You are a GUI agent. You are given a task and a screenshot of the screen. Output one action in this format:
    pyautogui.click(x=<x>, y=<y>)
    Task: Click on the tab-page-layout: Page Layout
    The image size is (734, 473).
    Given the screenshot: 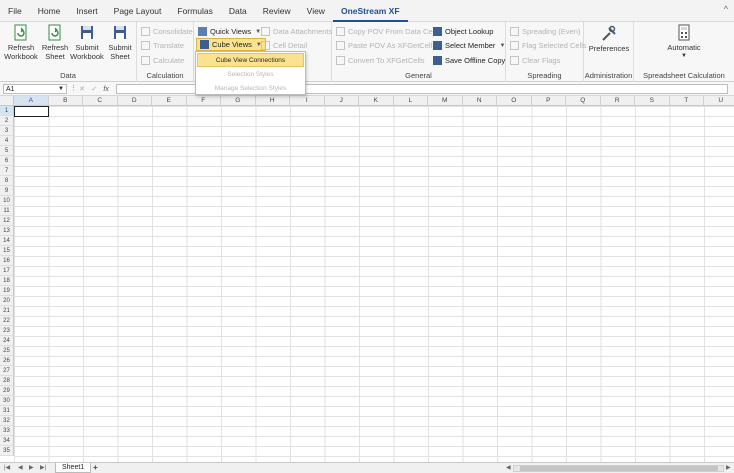 What is the action you would take?
    pyautogui.click(x=138, y=11)
    